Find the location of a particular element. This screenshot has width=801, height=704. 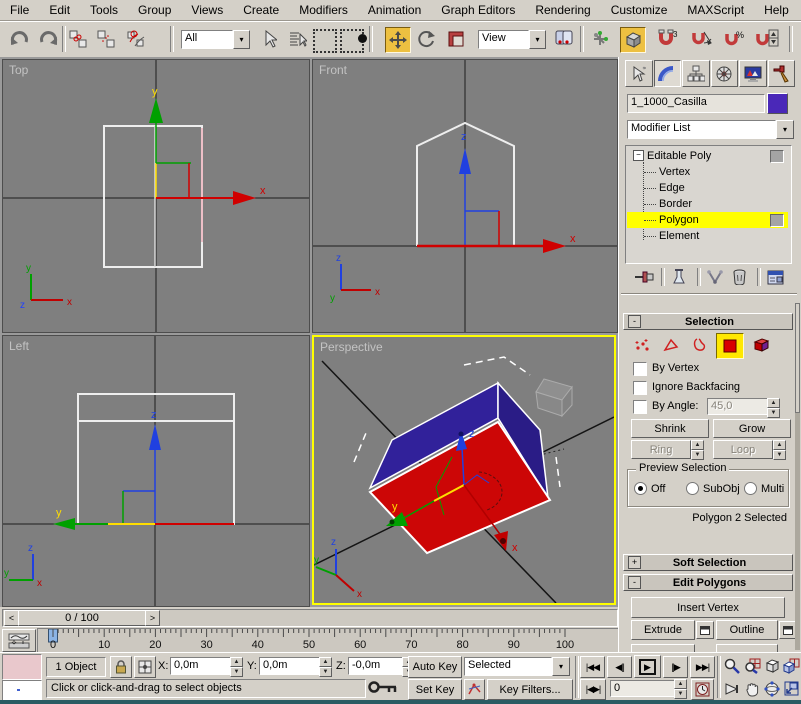

stack-item-root: − Editable Poly is located at coordinates (707, 156).